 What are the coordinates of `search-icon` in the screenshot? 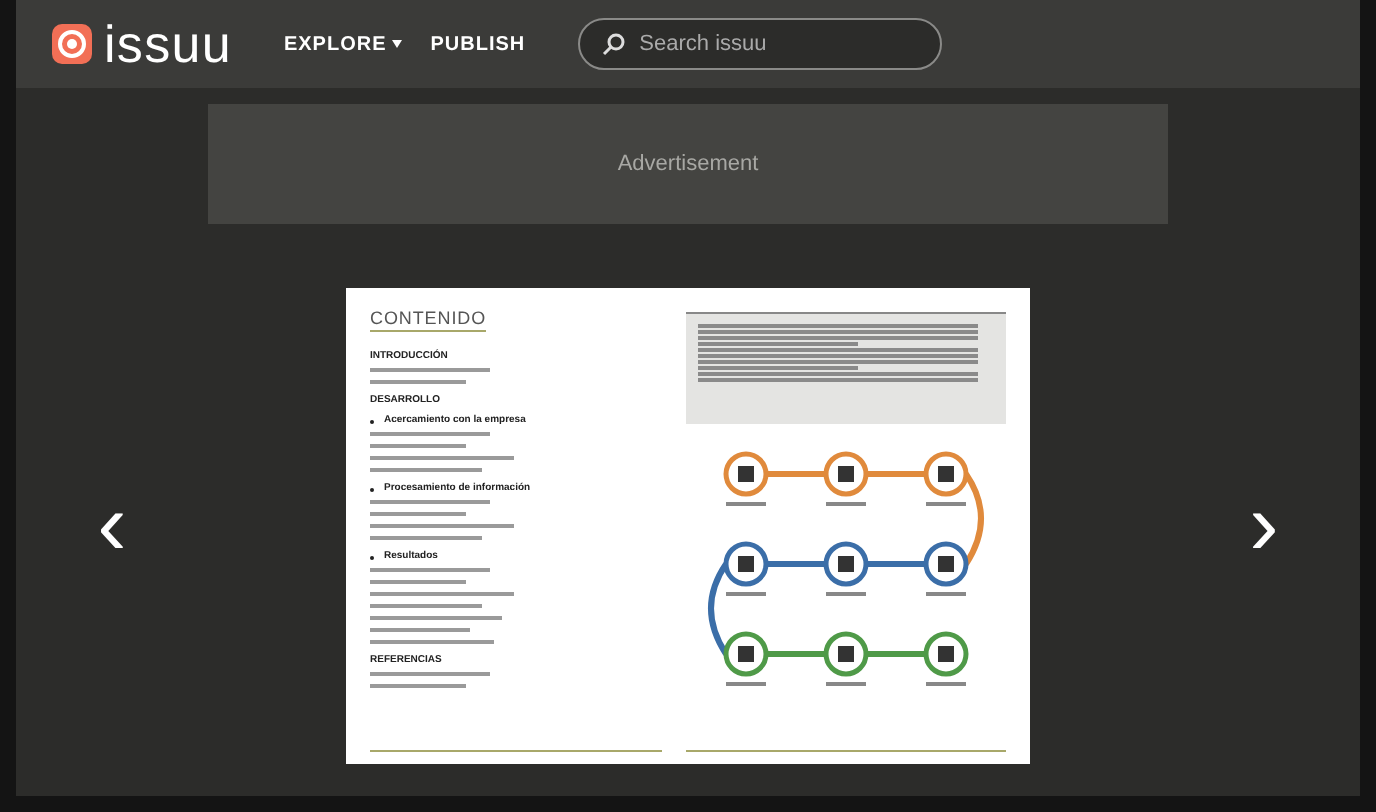 It's located at (613, 44).